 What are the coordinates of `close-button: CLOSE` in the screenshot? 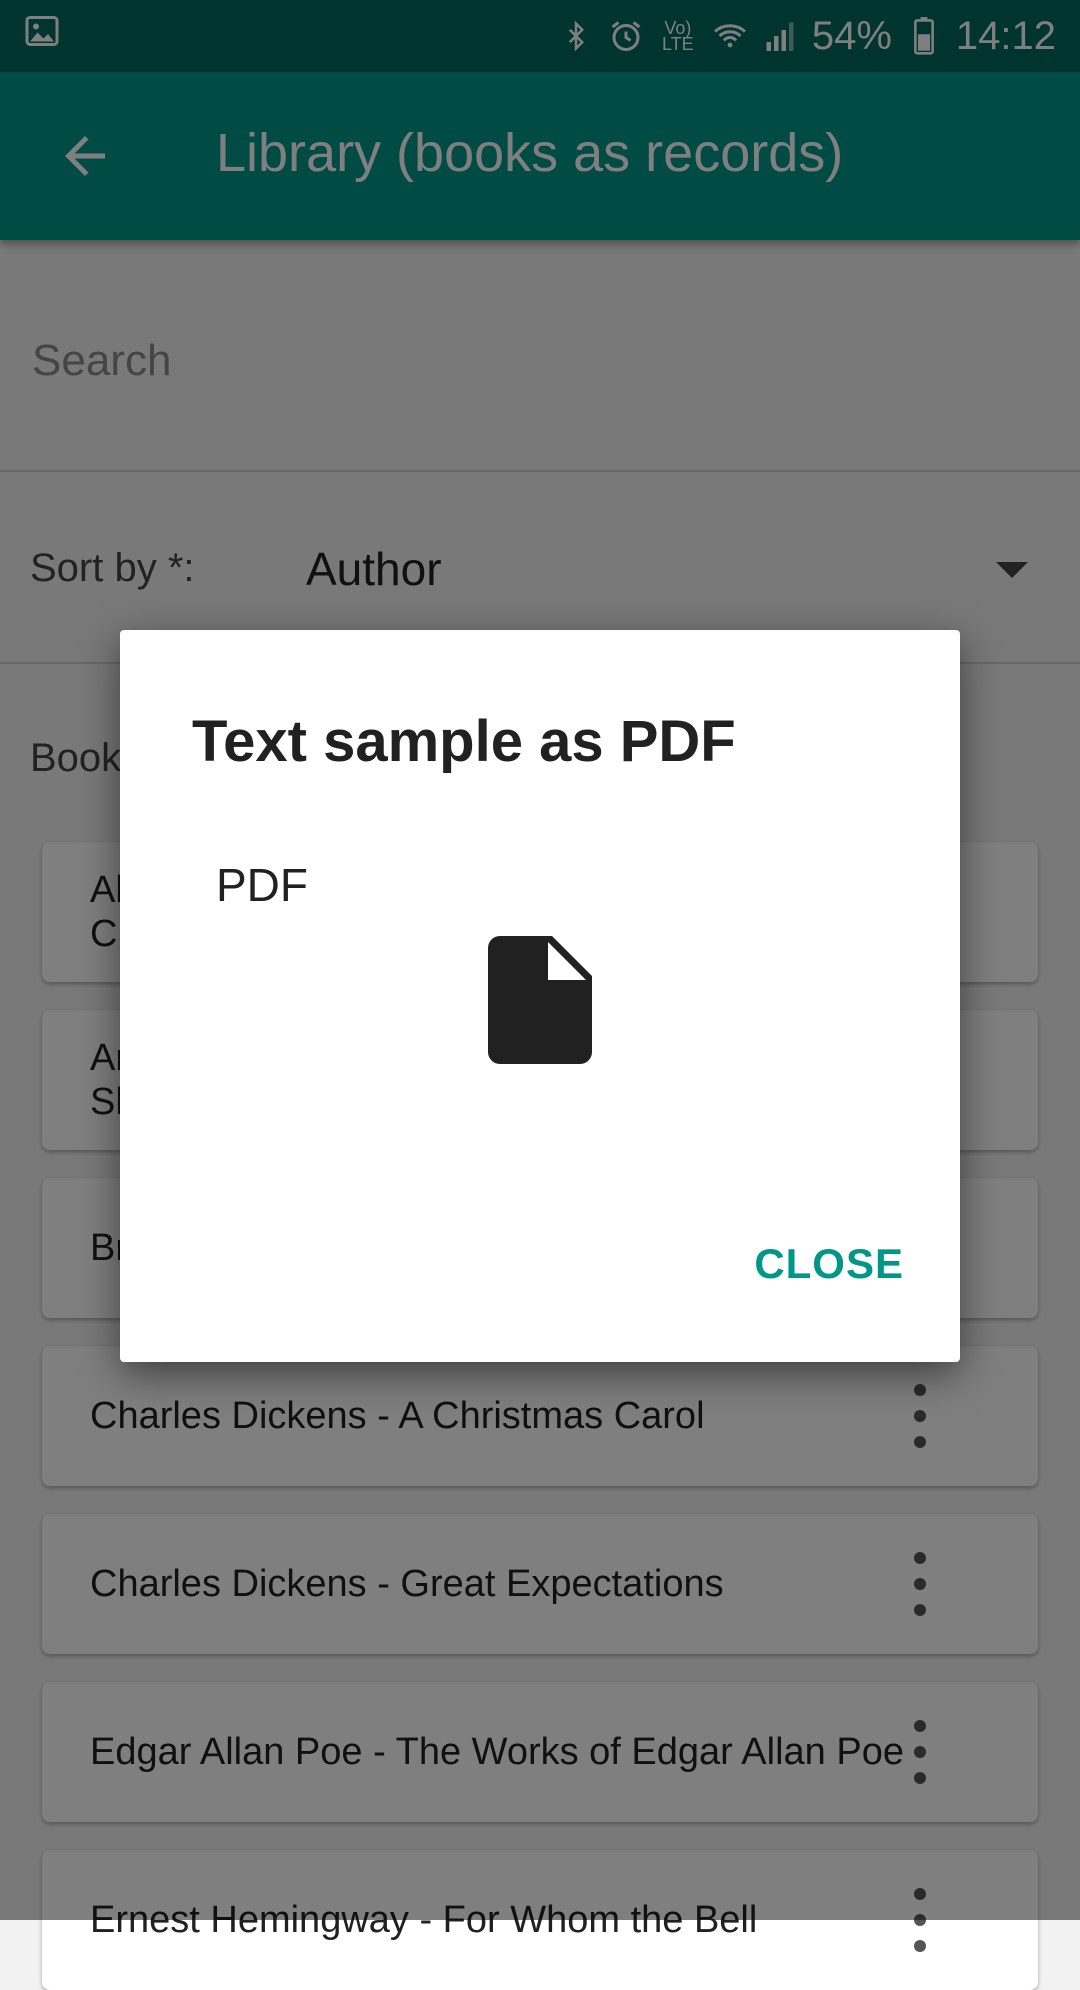 It's located at (829, 1264).